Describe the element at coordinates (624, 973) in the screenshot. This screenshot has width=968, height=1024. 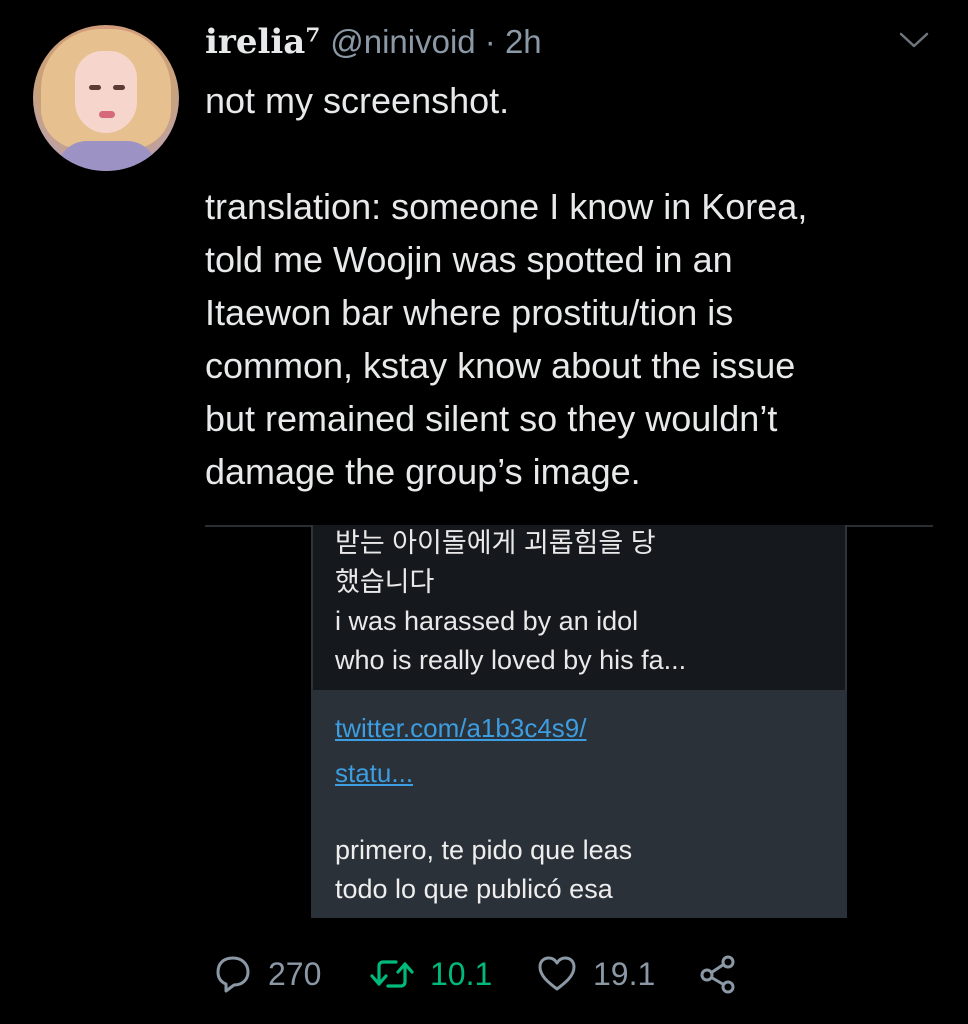
I see `like-count: 19.1` at that location.